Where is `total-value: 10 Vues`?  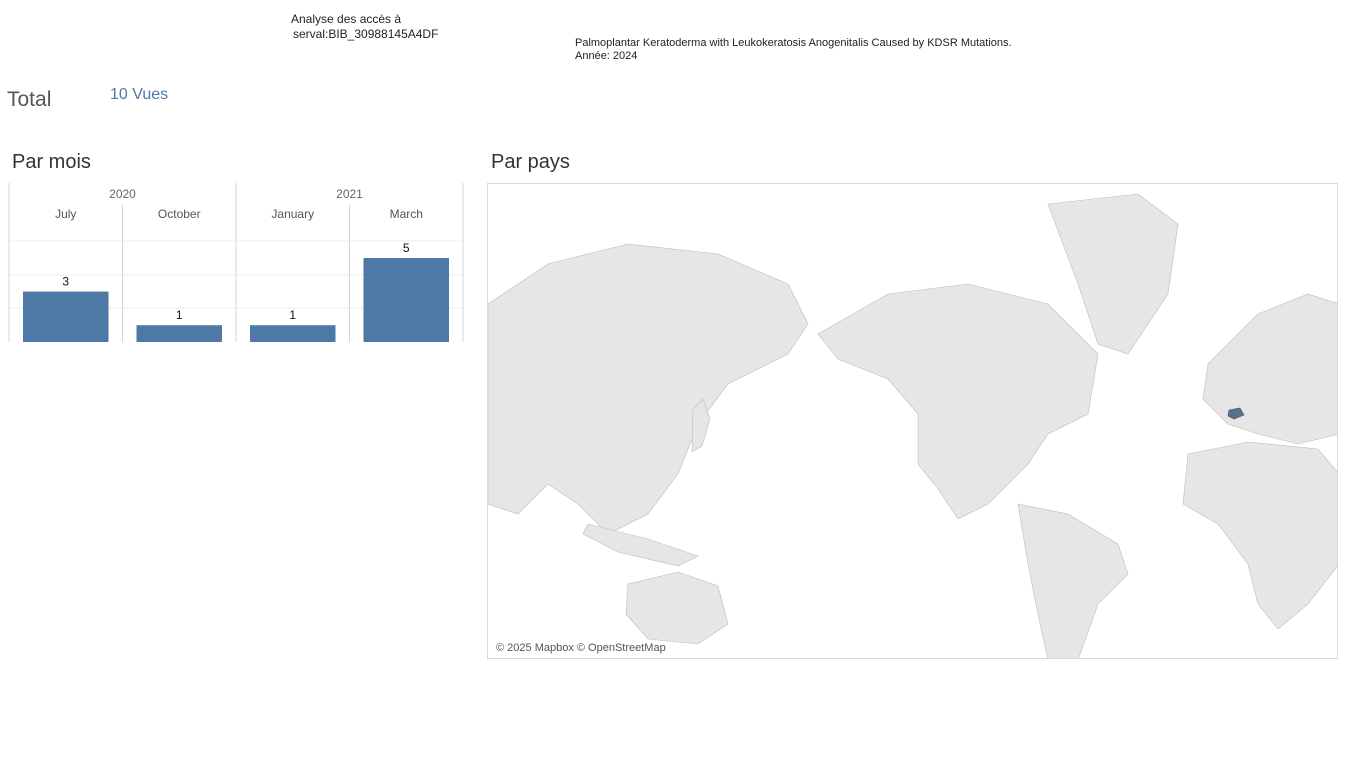 total-value: 10 Vues is located at coordinates (139, 94).